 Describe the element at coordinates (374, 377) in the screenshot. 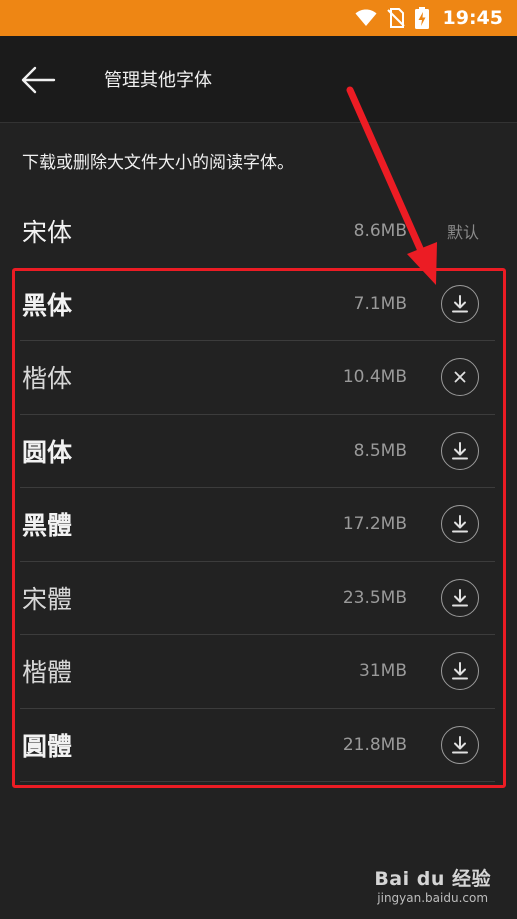

I see `font-size: 10.4MB` at that location.